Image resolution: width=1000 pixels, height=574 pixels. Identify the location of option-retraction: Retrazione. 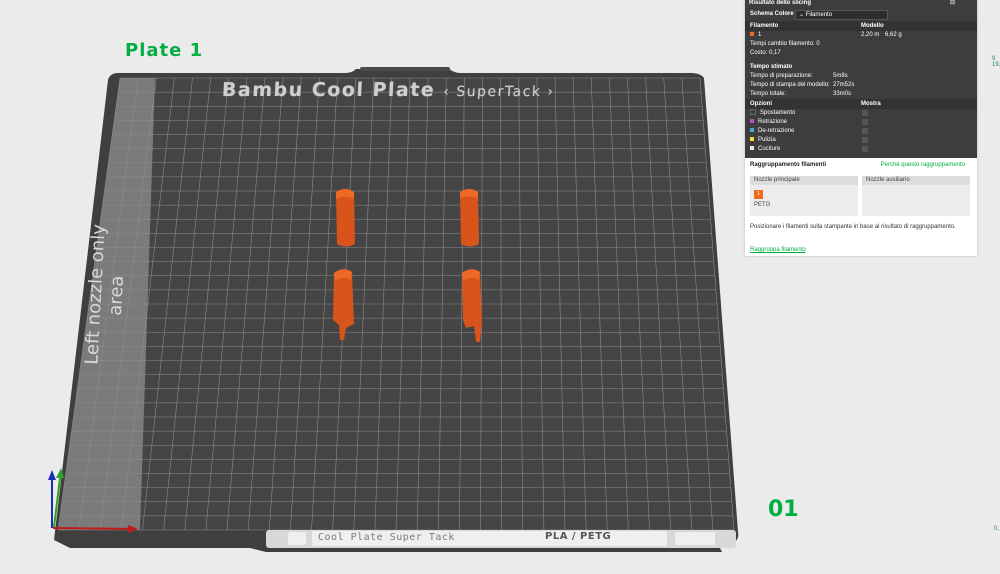
(861, 122).